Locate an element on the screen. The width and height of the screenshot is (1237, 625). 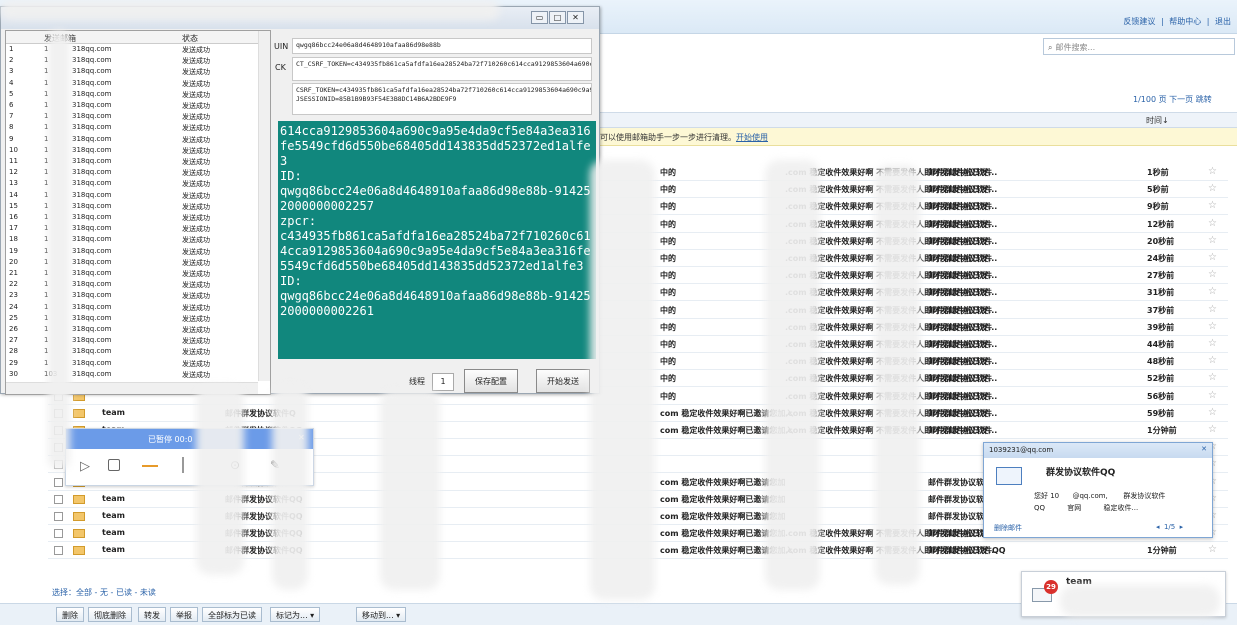
stop-icon is located at coordinates (114, 465).